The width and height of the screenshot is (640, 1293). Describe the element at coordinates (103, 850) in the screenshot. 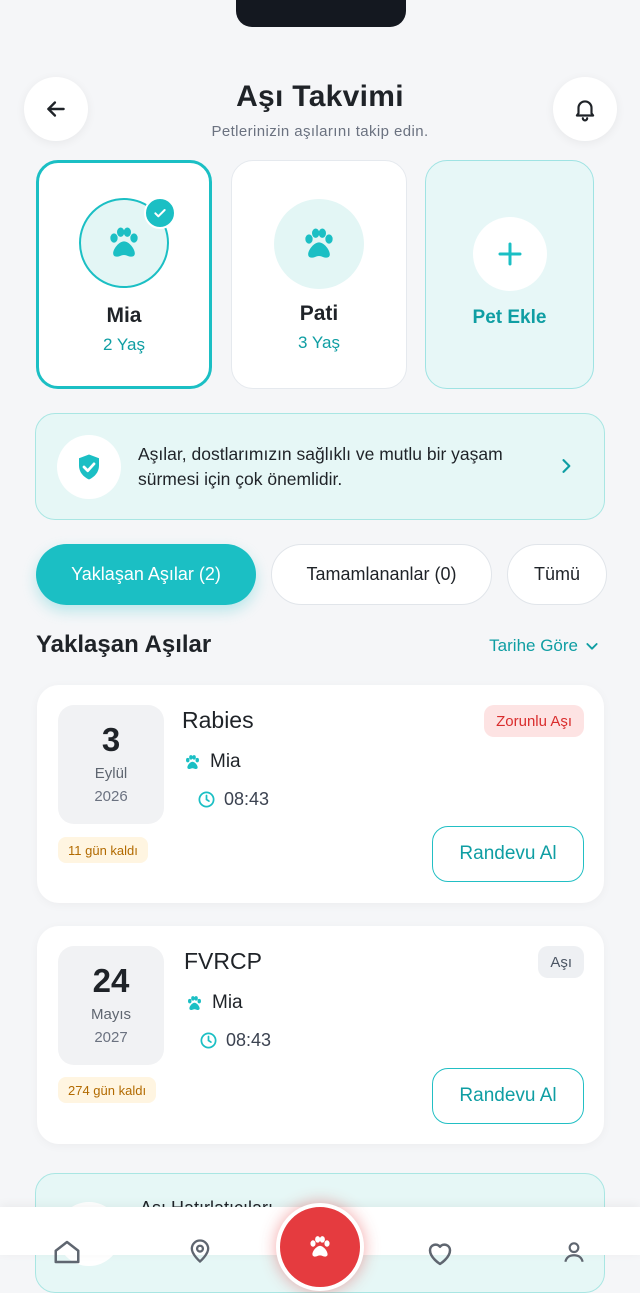

I see `days-left-badge: 11 gün kaldı` at that location.